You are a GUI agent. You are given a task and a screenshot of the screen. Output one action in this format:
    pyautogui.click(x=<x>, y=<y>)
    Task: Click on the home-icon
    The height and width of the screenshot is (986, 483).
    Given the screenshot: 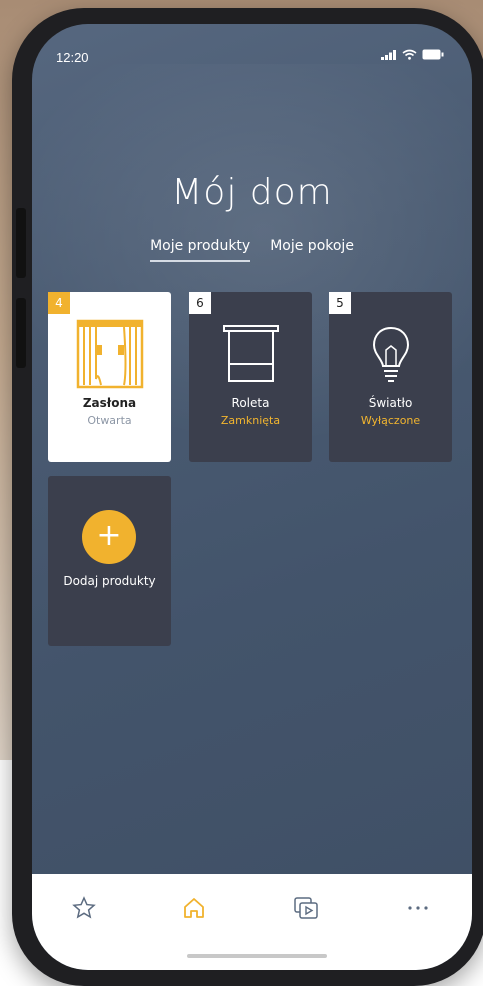 What is the action you would take?
    pyautogui.click(x=194, y=908)
    